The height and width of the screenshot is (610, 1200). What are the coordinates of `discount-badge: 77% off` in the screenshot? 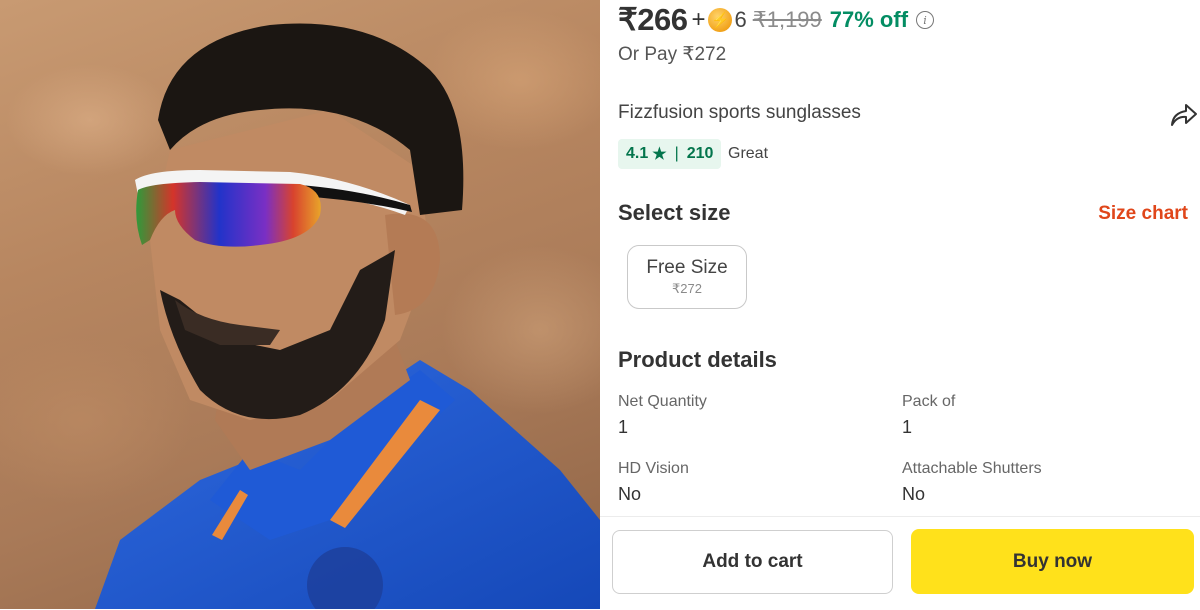 It's located at (869, 19).